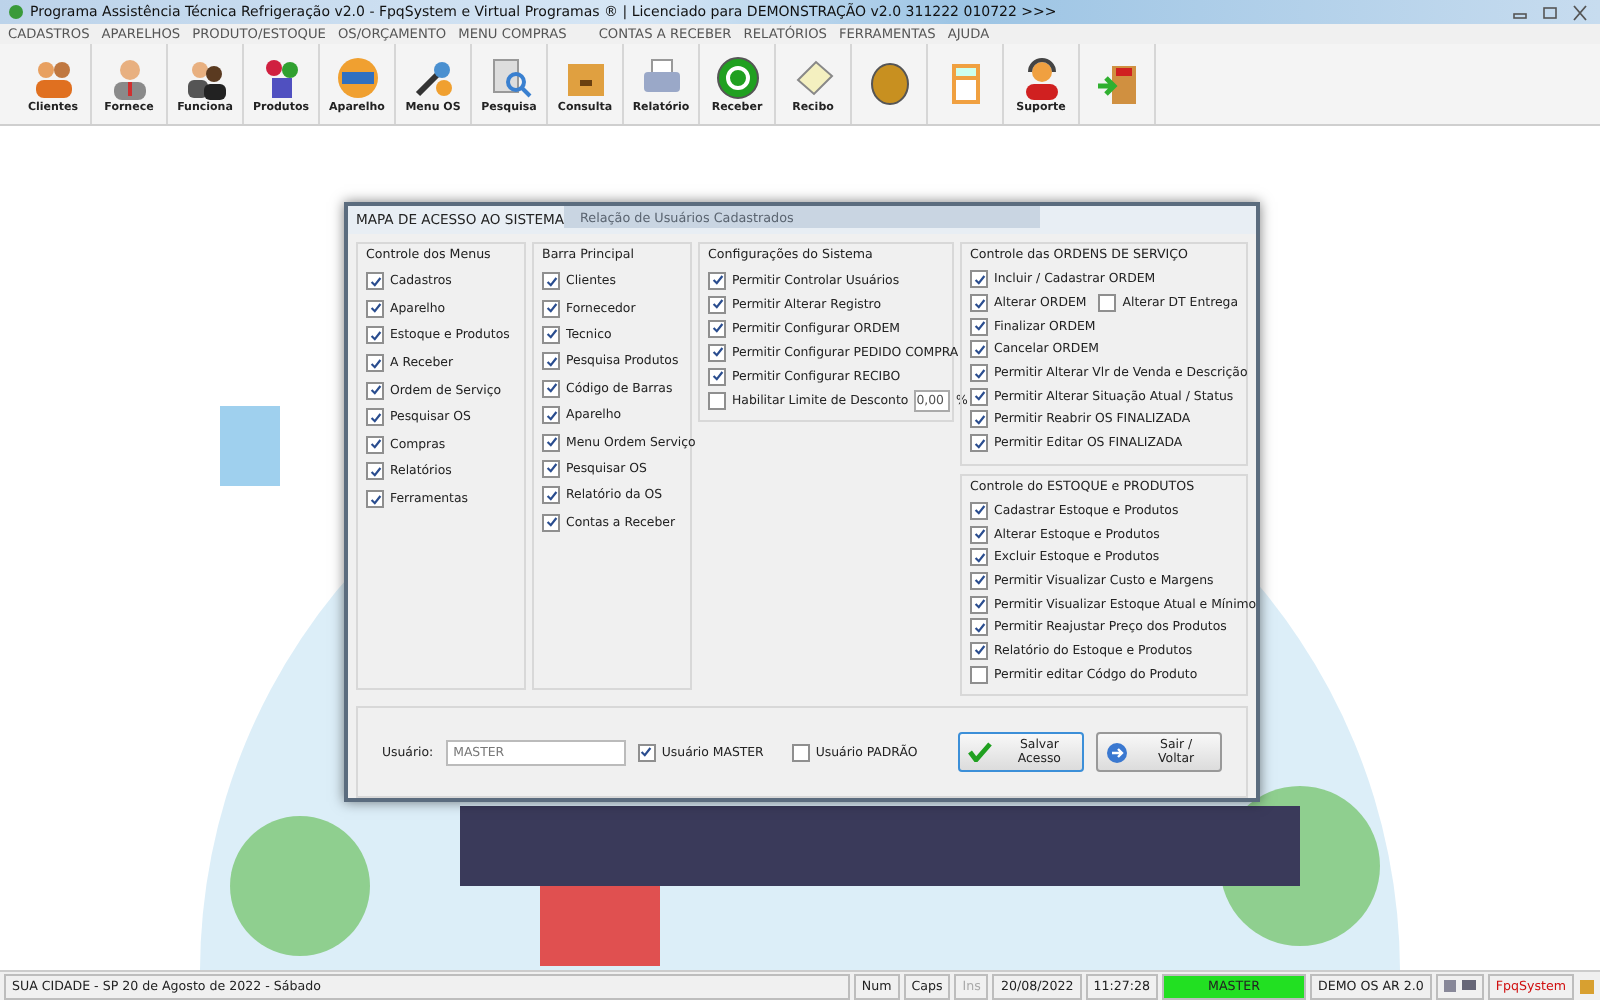 The image size is (1600, 1000). What do you see at coordinates (357, 77) in the screenshot?
I see `air-conditioner-icon` at bounding box center [357, 77].